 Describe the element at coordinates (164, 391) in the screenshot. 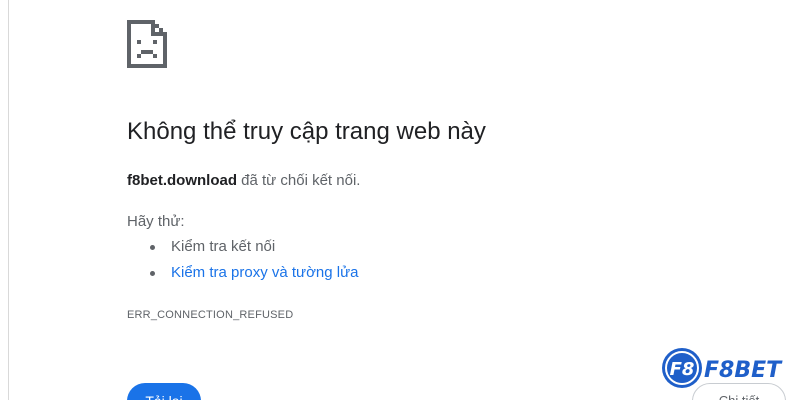

I see `reload-button: Tải lại` at that location.